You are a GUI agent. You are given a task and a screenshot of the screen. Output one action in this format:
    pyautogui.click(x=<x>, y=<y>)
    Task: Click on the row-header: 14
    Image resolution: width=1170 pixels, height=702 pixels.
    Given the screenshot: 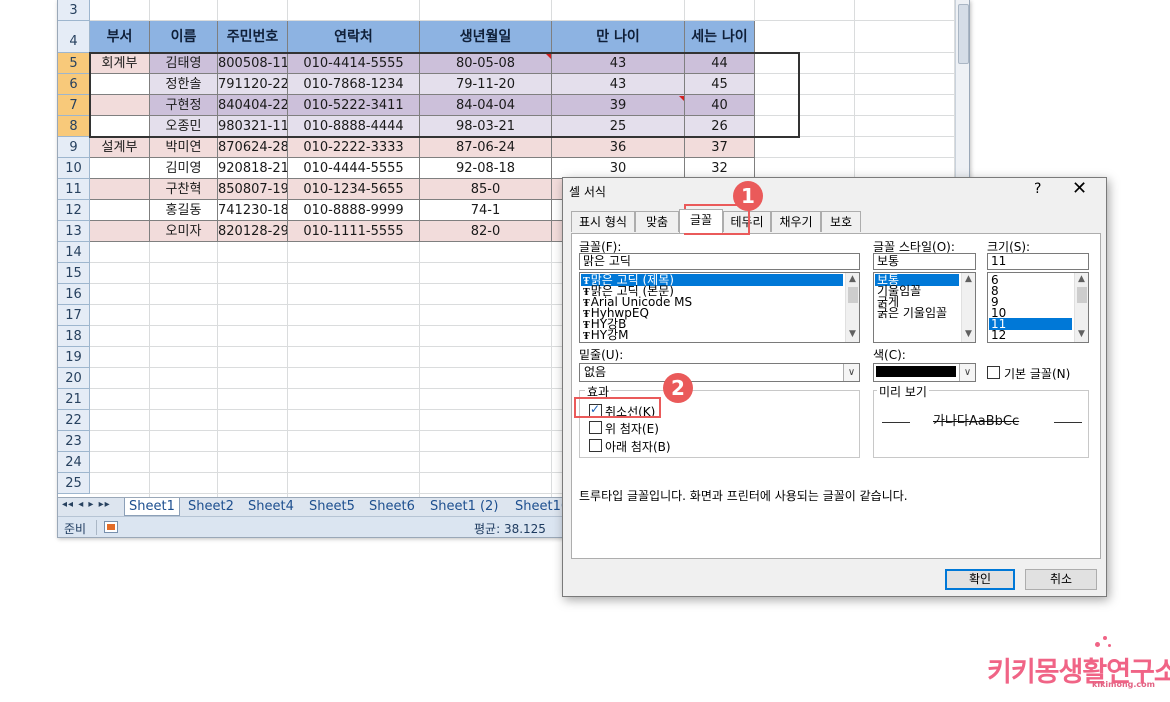 What is the action you would take?
    pyautogui.click(x=74, y=252)
    